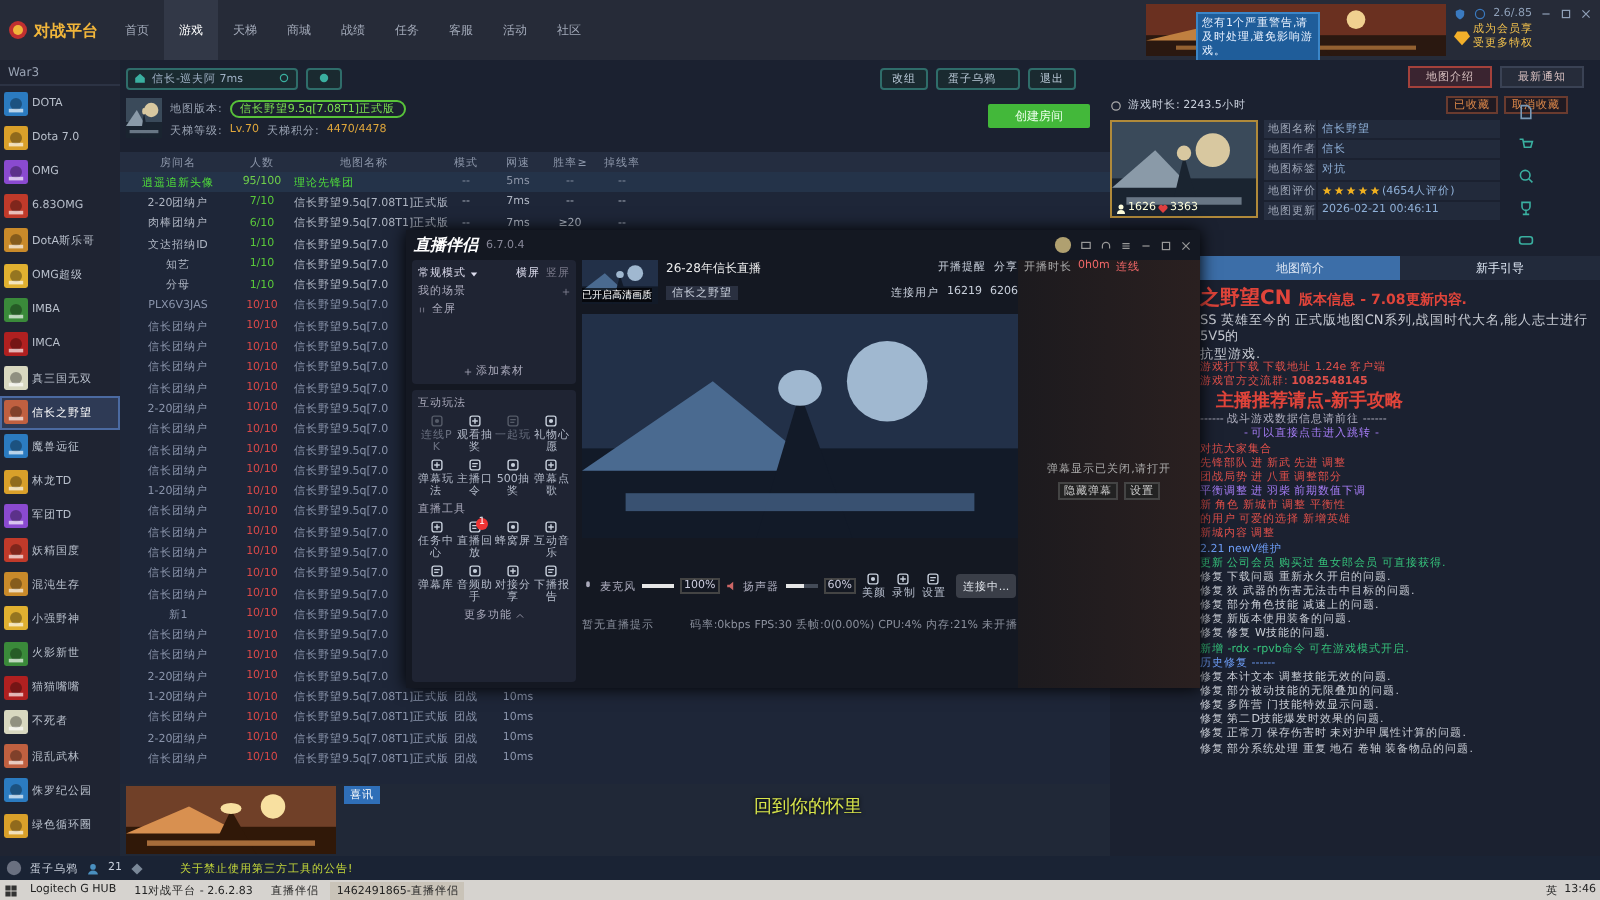 The height and width of the screenshot is (900, 1600). What do you see at coordinates (1163, 208) in the screenshot?
I see `heart-icon` at bounding box center [1163, 208].